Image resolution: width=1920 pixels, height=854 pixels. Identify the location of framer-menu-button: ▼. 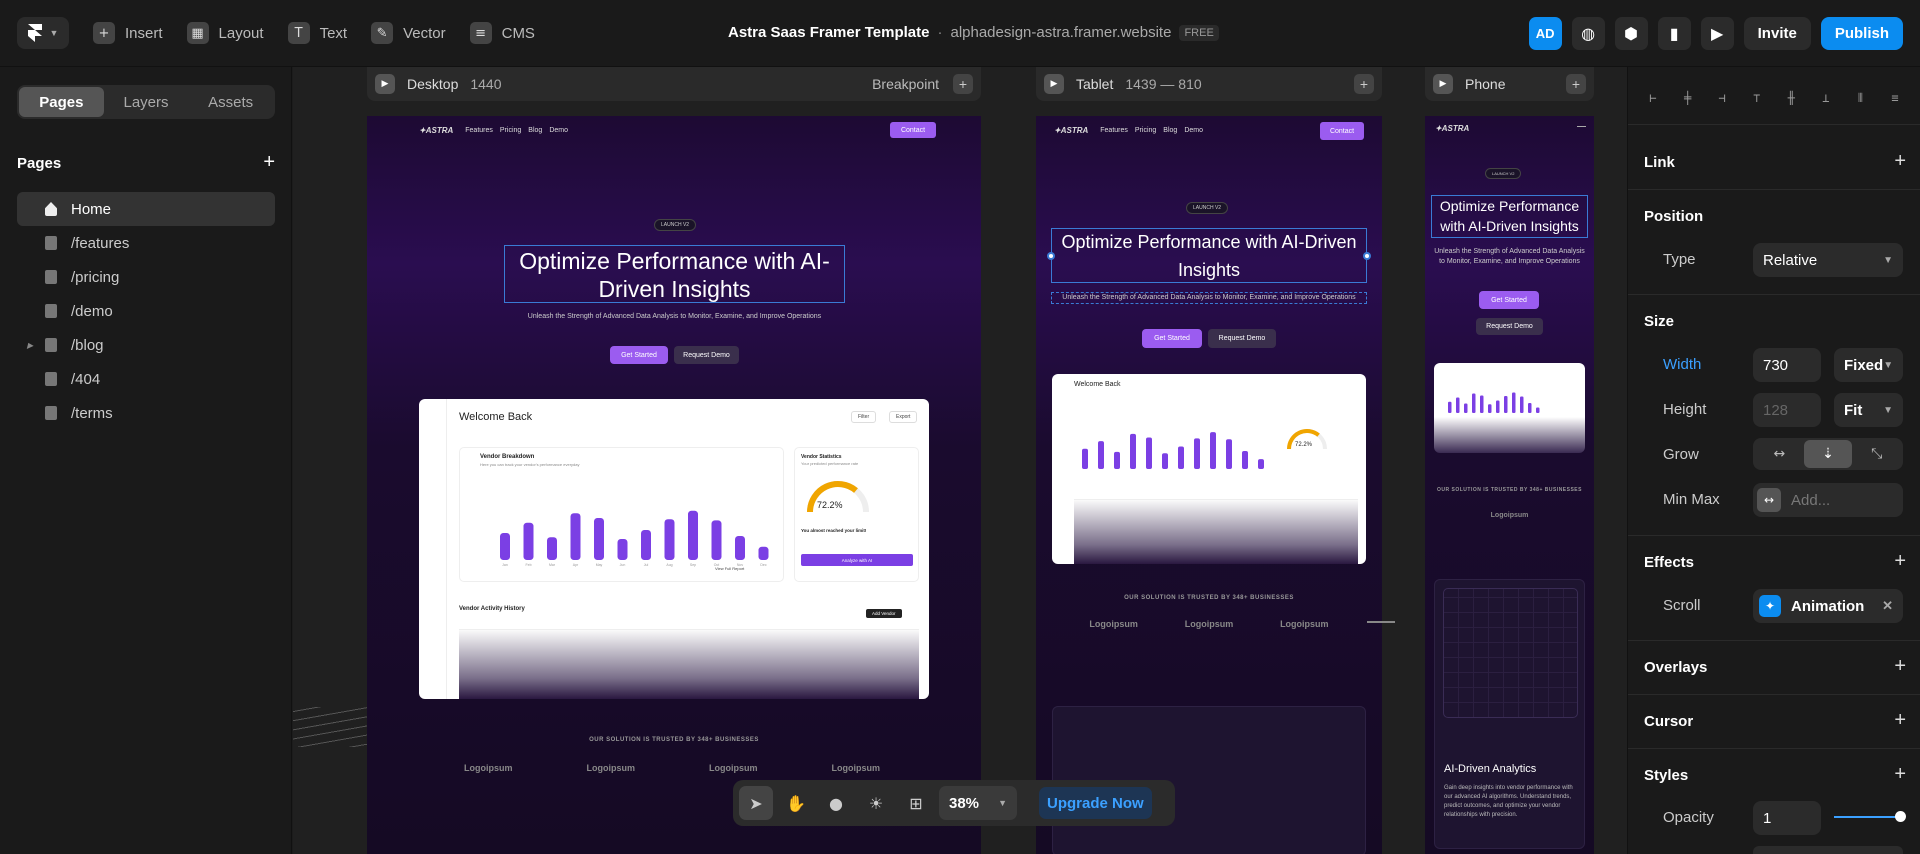
(43, 33).